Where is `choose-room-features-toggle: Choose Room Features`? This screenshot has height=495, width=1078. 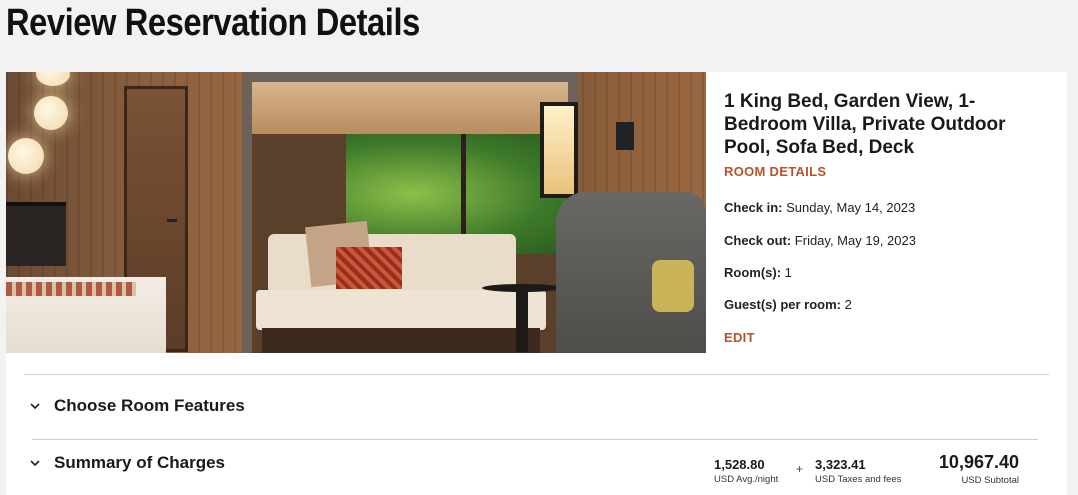 choose-room-features-toggle: Choose Room Features is located at coordinates (136, 406).